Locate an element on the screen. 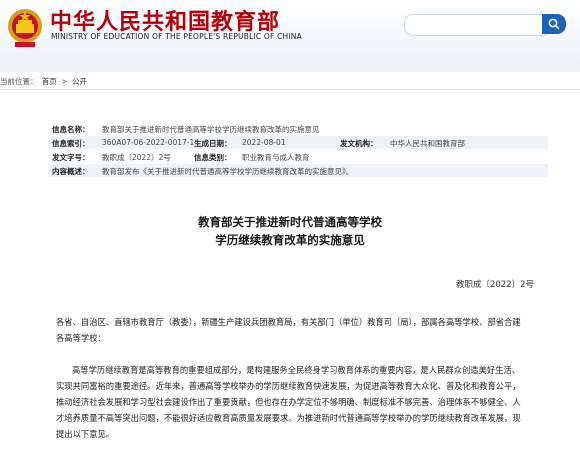  info-row-summary: 内容概述： 教育部发布《关于推进新时代普通高等学校学历继续教育改革的实施意见》。 is located at coordinates (298, 170).